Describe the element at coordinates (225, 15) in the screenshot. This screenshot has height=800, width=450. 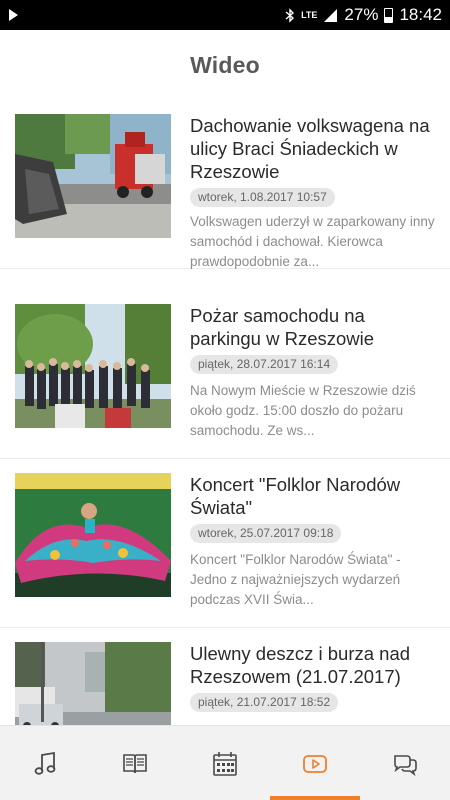
I see `status-bar: LTE 27% 18:42` at that location.